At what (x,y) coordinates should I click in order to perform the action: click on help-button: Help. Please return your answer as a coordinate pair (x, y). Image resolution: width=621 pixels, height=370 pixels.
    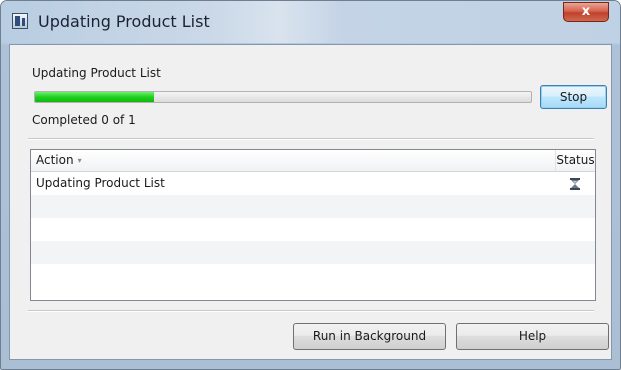
    Looking at the image, I should click on (532, 336).